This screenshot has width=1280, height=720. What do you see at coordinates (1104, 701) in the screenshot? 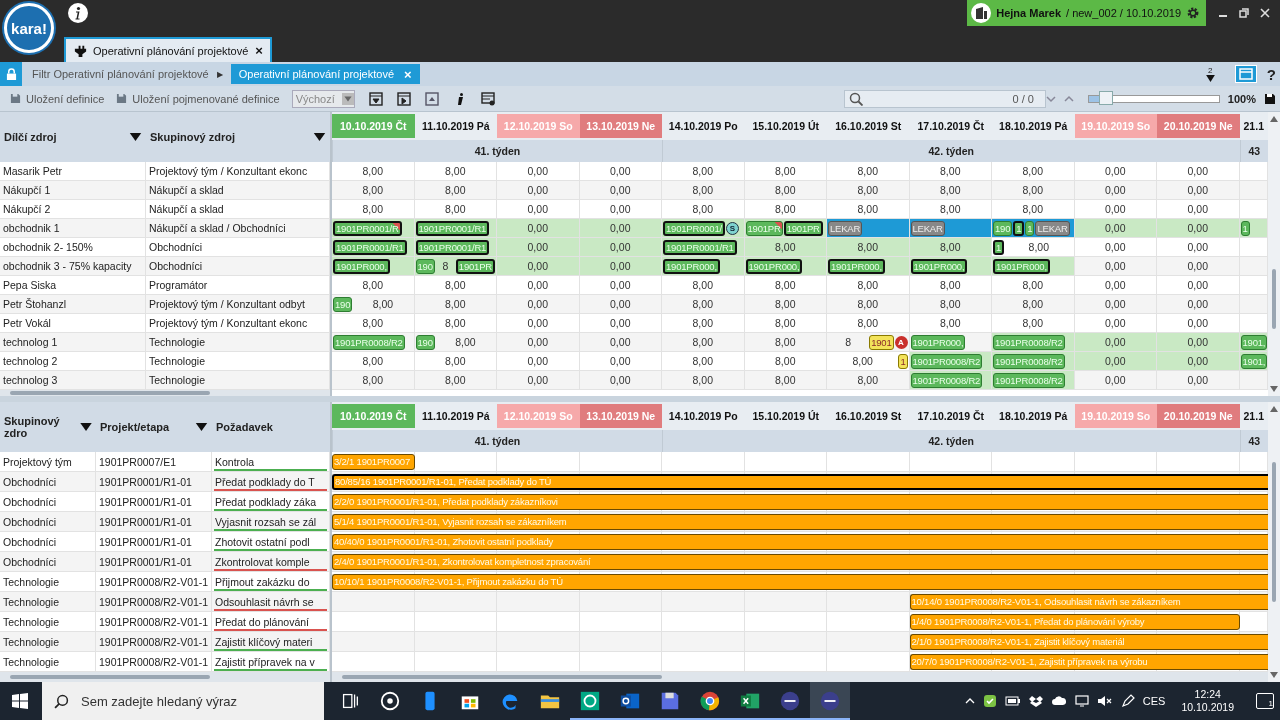
I see `speaker-muted-icon` at bounding box center [1104, 701].